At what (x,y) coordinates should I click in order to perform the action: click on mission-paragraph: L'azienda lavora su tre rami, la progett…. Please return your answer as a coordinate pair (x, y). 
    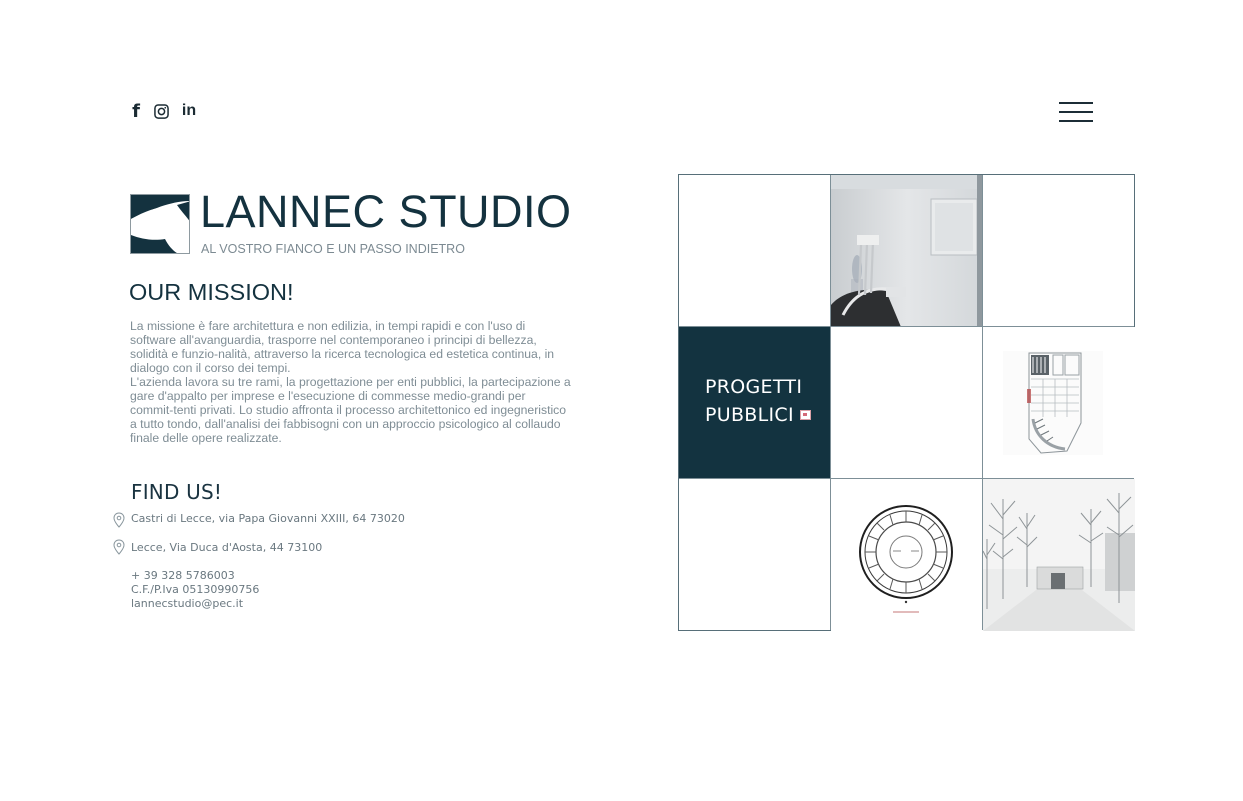
    Looking at the image, I should click on (350, 410).